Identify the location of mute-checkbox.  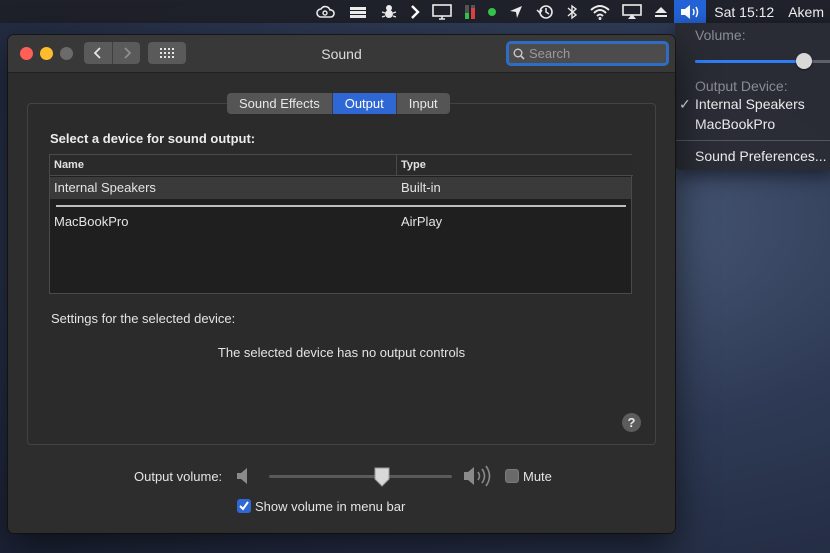
(512, 476).